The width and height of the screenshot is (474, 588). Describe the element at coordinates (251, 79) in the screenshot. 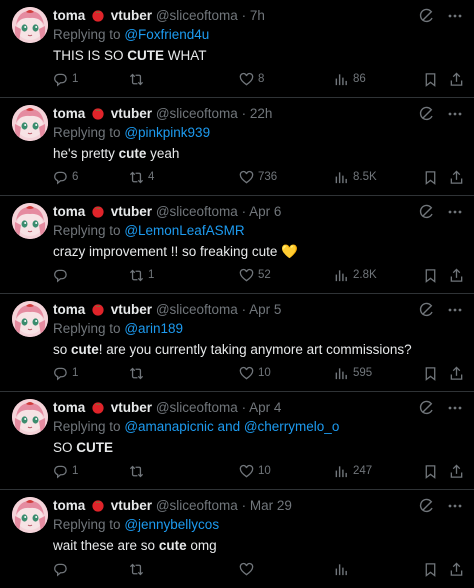

I see `like-button: 8` at that location.